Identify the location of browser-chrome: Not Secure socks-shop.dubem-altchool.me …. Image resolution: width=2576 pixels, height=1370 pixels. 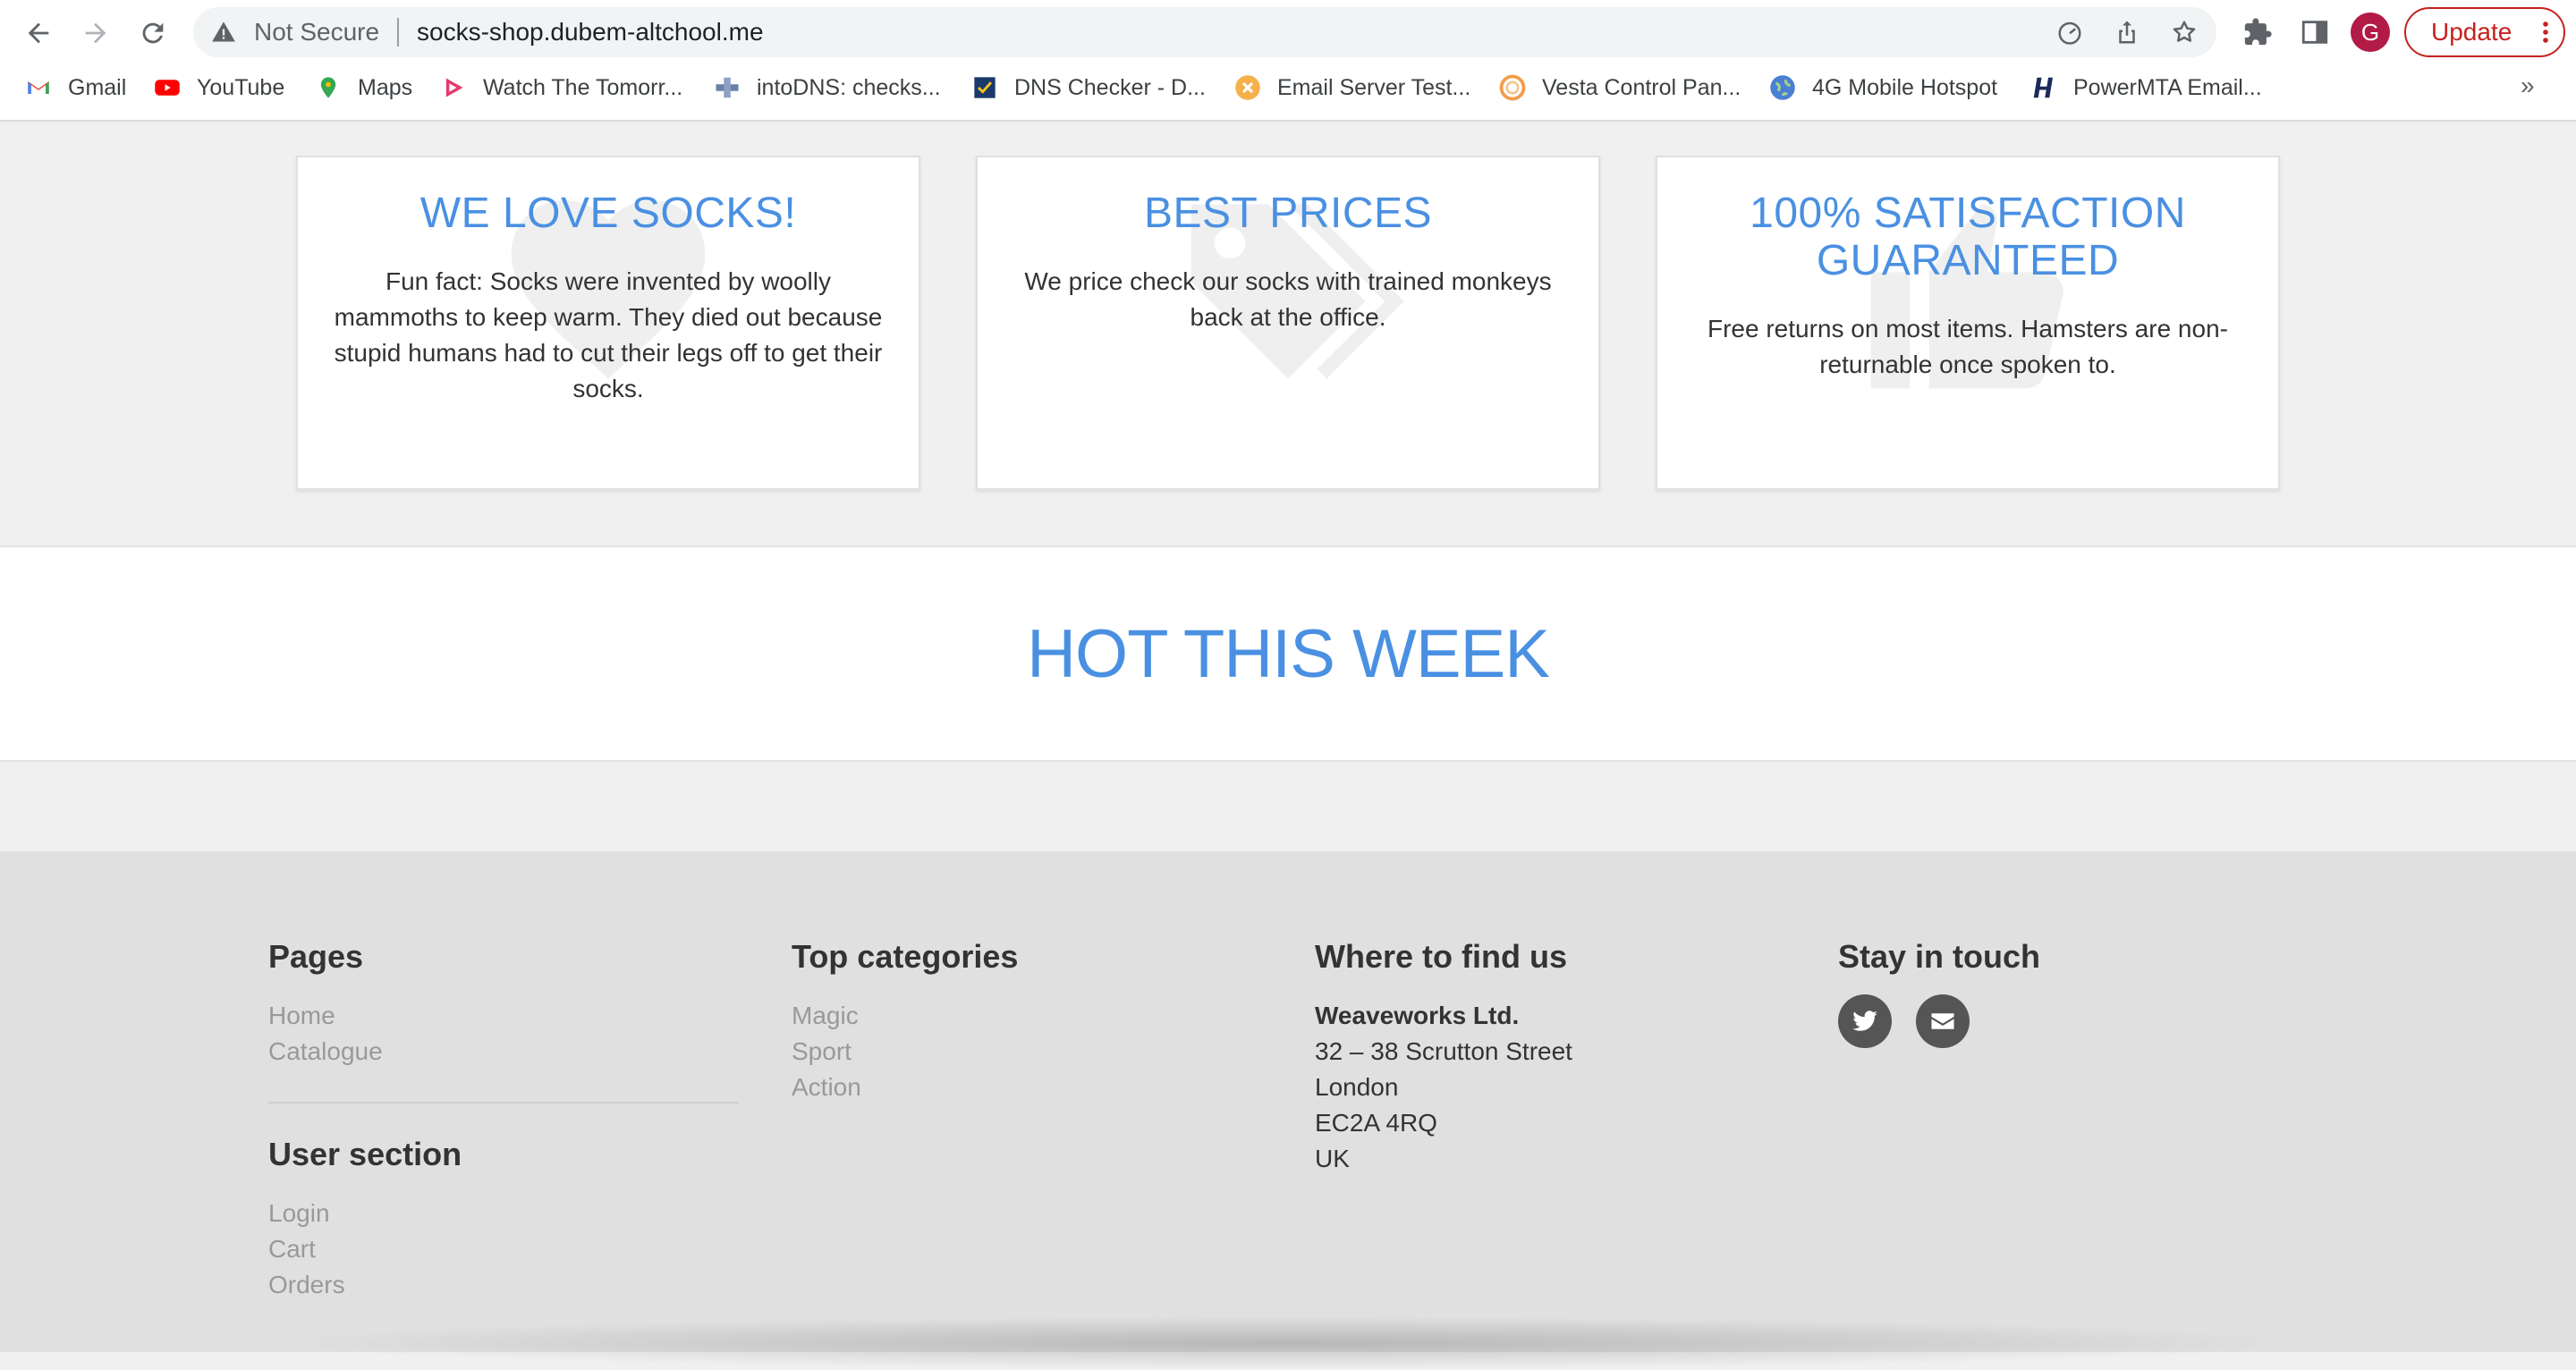
(1288, 61).